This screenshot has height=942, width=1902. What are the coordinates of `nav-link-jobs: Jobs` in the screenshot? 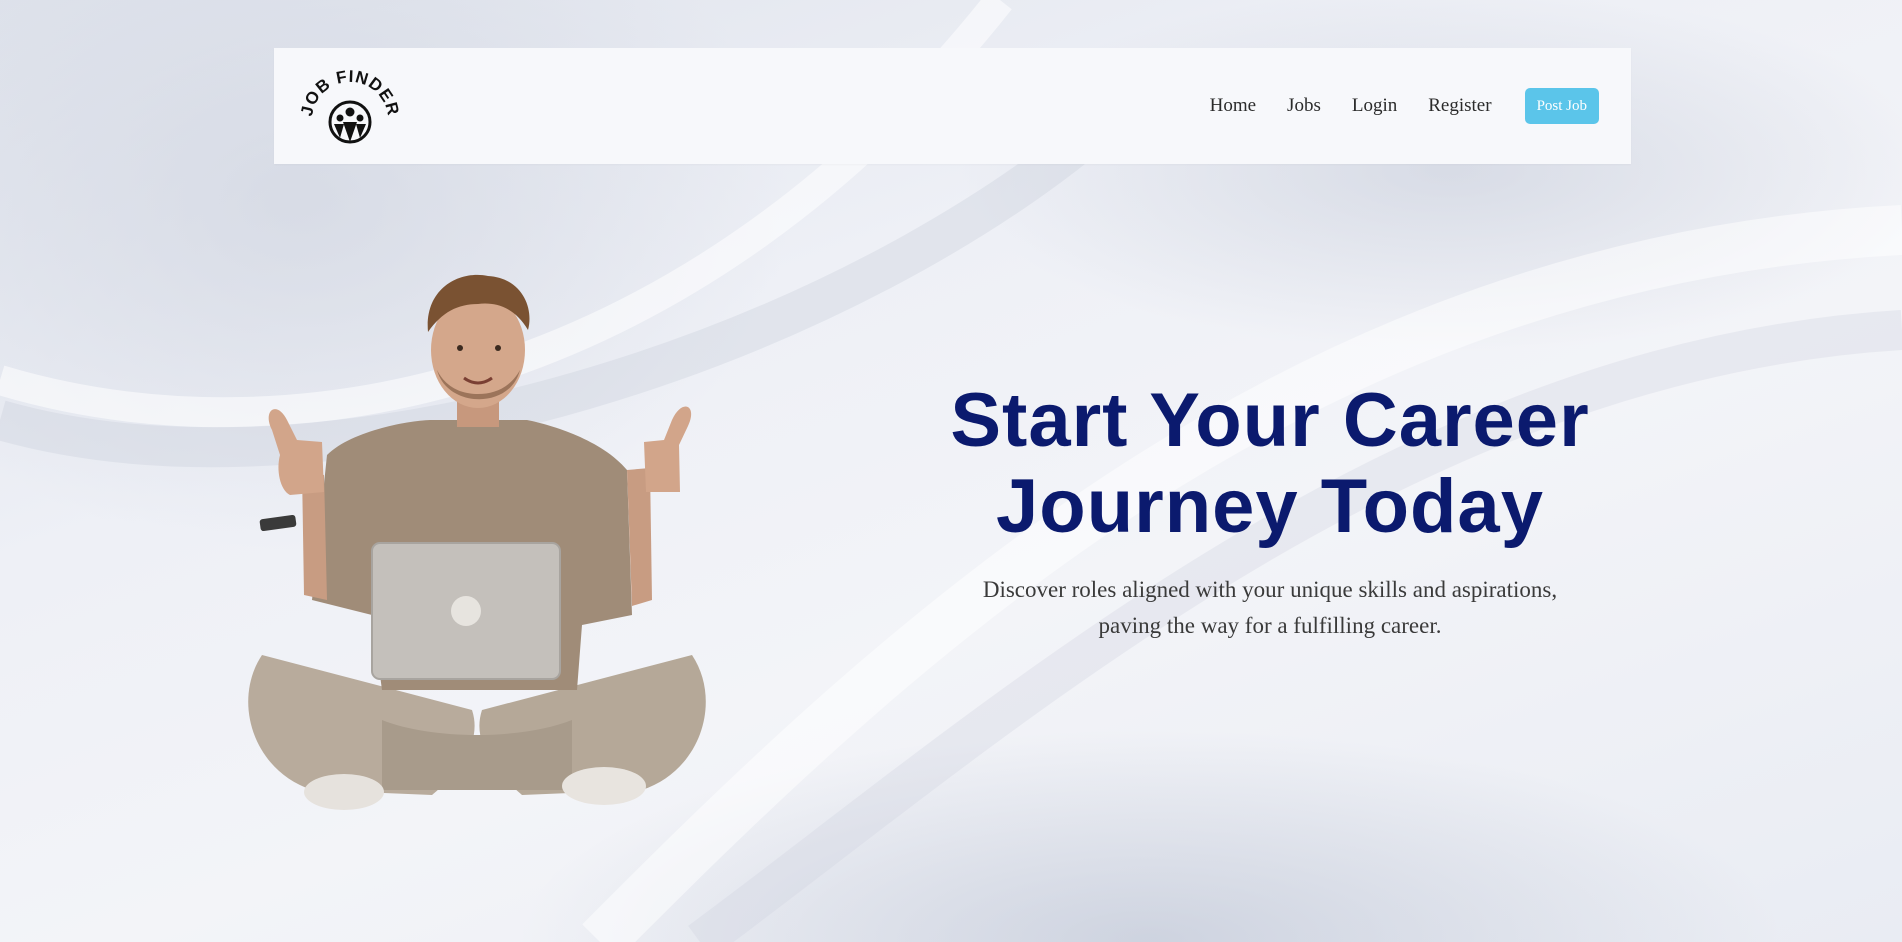 It's located at (1304, 106).